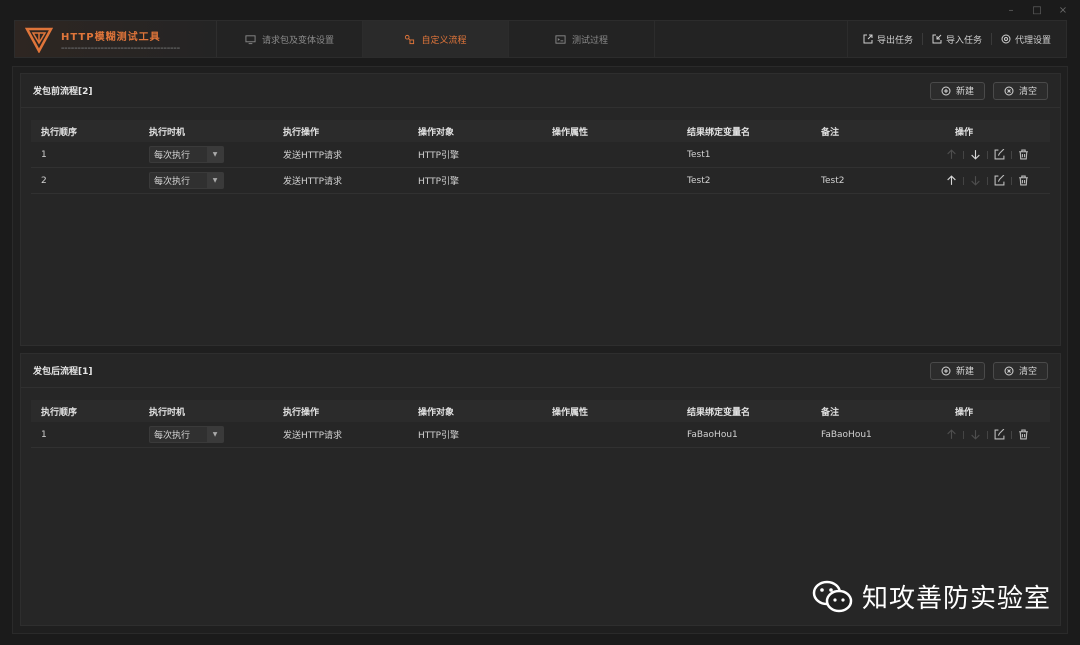 Image resolution: width=1080 pixels, height=645 pixels. I want to click on app-title: HTTP模糊测试工具, so click(111, 37).